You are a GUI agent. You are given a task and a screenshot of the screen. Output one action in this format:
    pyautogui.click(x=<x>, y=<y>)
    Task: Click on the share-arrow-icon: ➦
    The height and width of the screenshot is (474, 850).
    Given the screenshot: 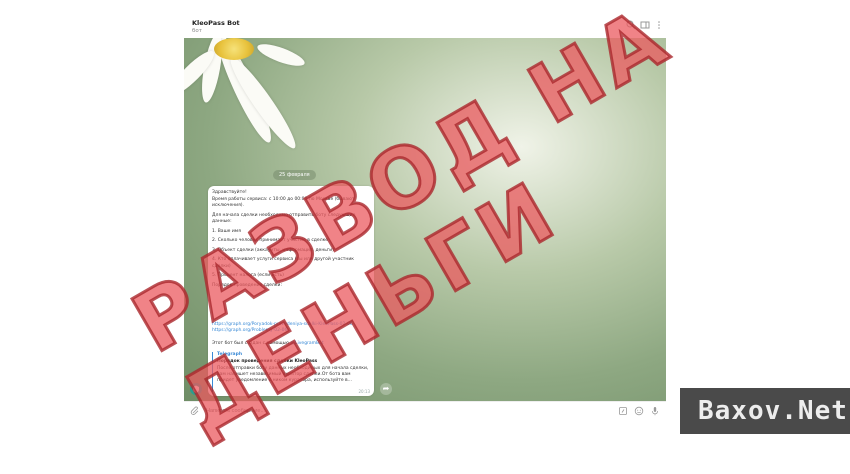 What is the action you would take?
    pyautogui.click(x=386, y=389)
    